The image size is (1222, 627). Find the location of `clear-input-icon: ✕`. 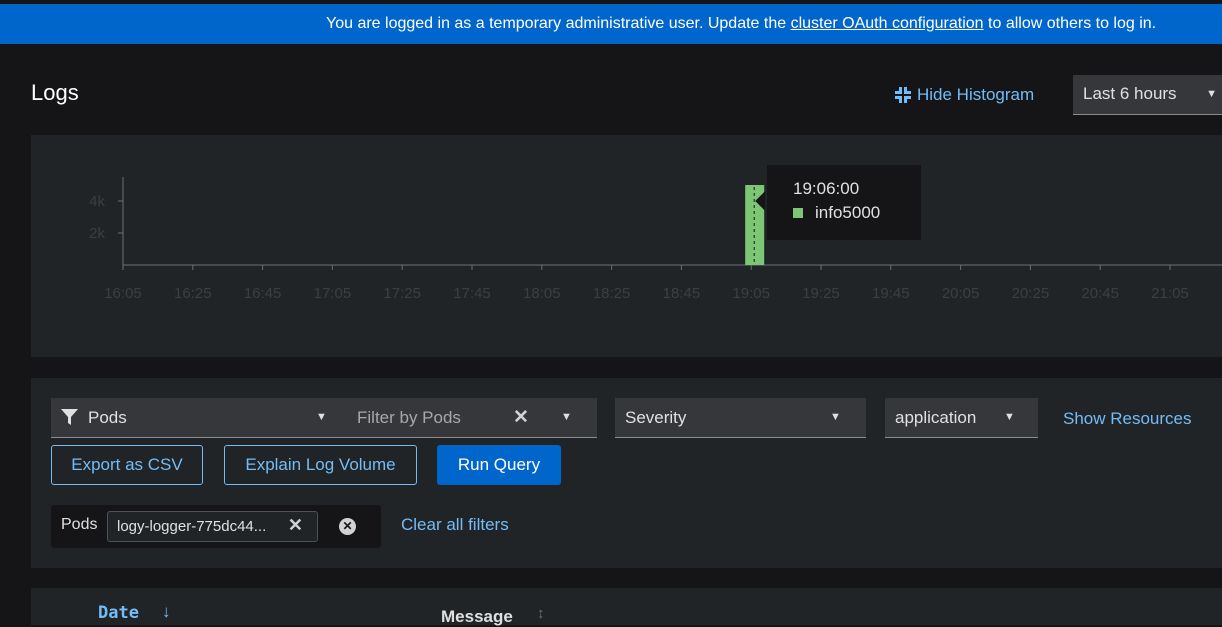

clear-input-icon: ✕ is located at coordinates (521, 417).